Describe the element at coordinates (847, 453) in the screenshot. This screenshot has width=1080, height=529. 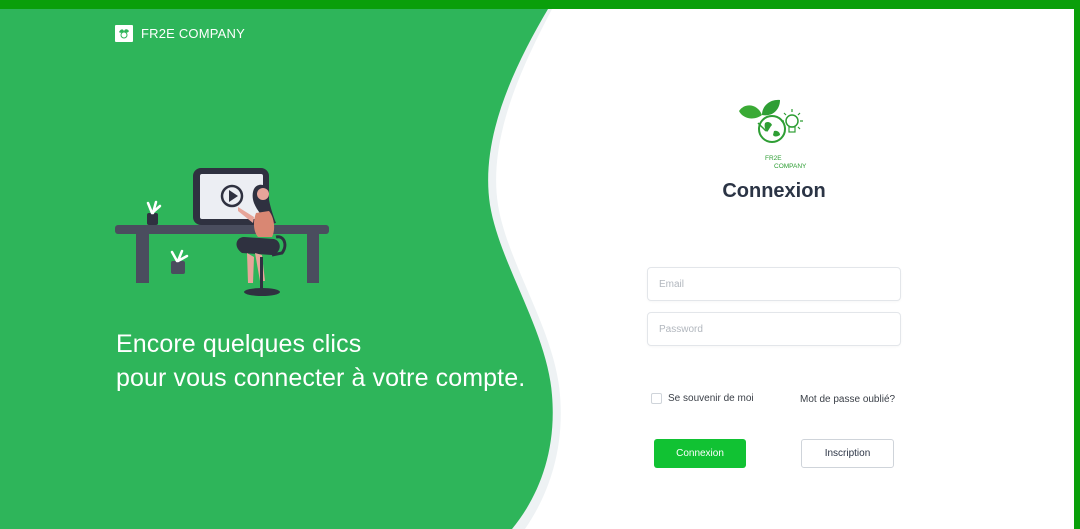
I see `signup-button: Inscription` at that location.